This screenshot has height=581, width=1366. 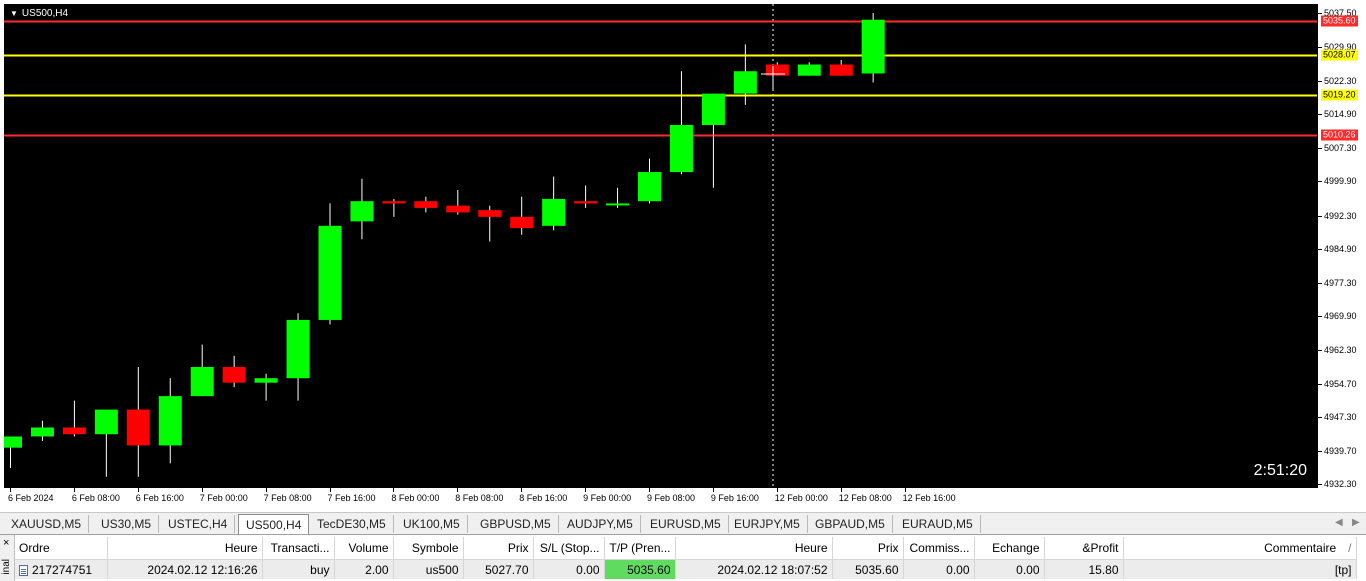 What do you see at coordinates (939, 569) in the screenshot?
I see `cell-commission: 0.00` at bounding box center [939, 569].